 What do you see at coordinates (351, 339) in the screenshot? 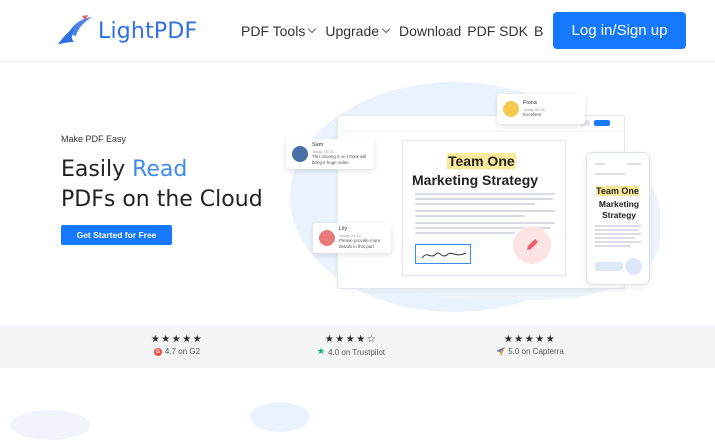
I see `star-rating: ★★★★☆` at bounding box center [351, 339].